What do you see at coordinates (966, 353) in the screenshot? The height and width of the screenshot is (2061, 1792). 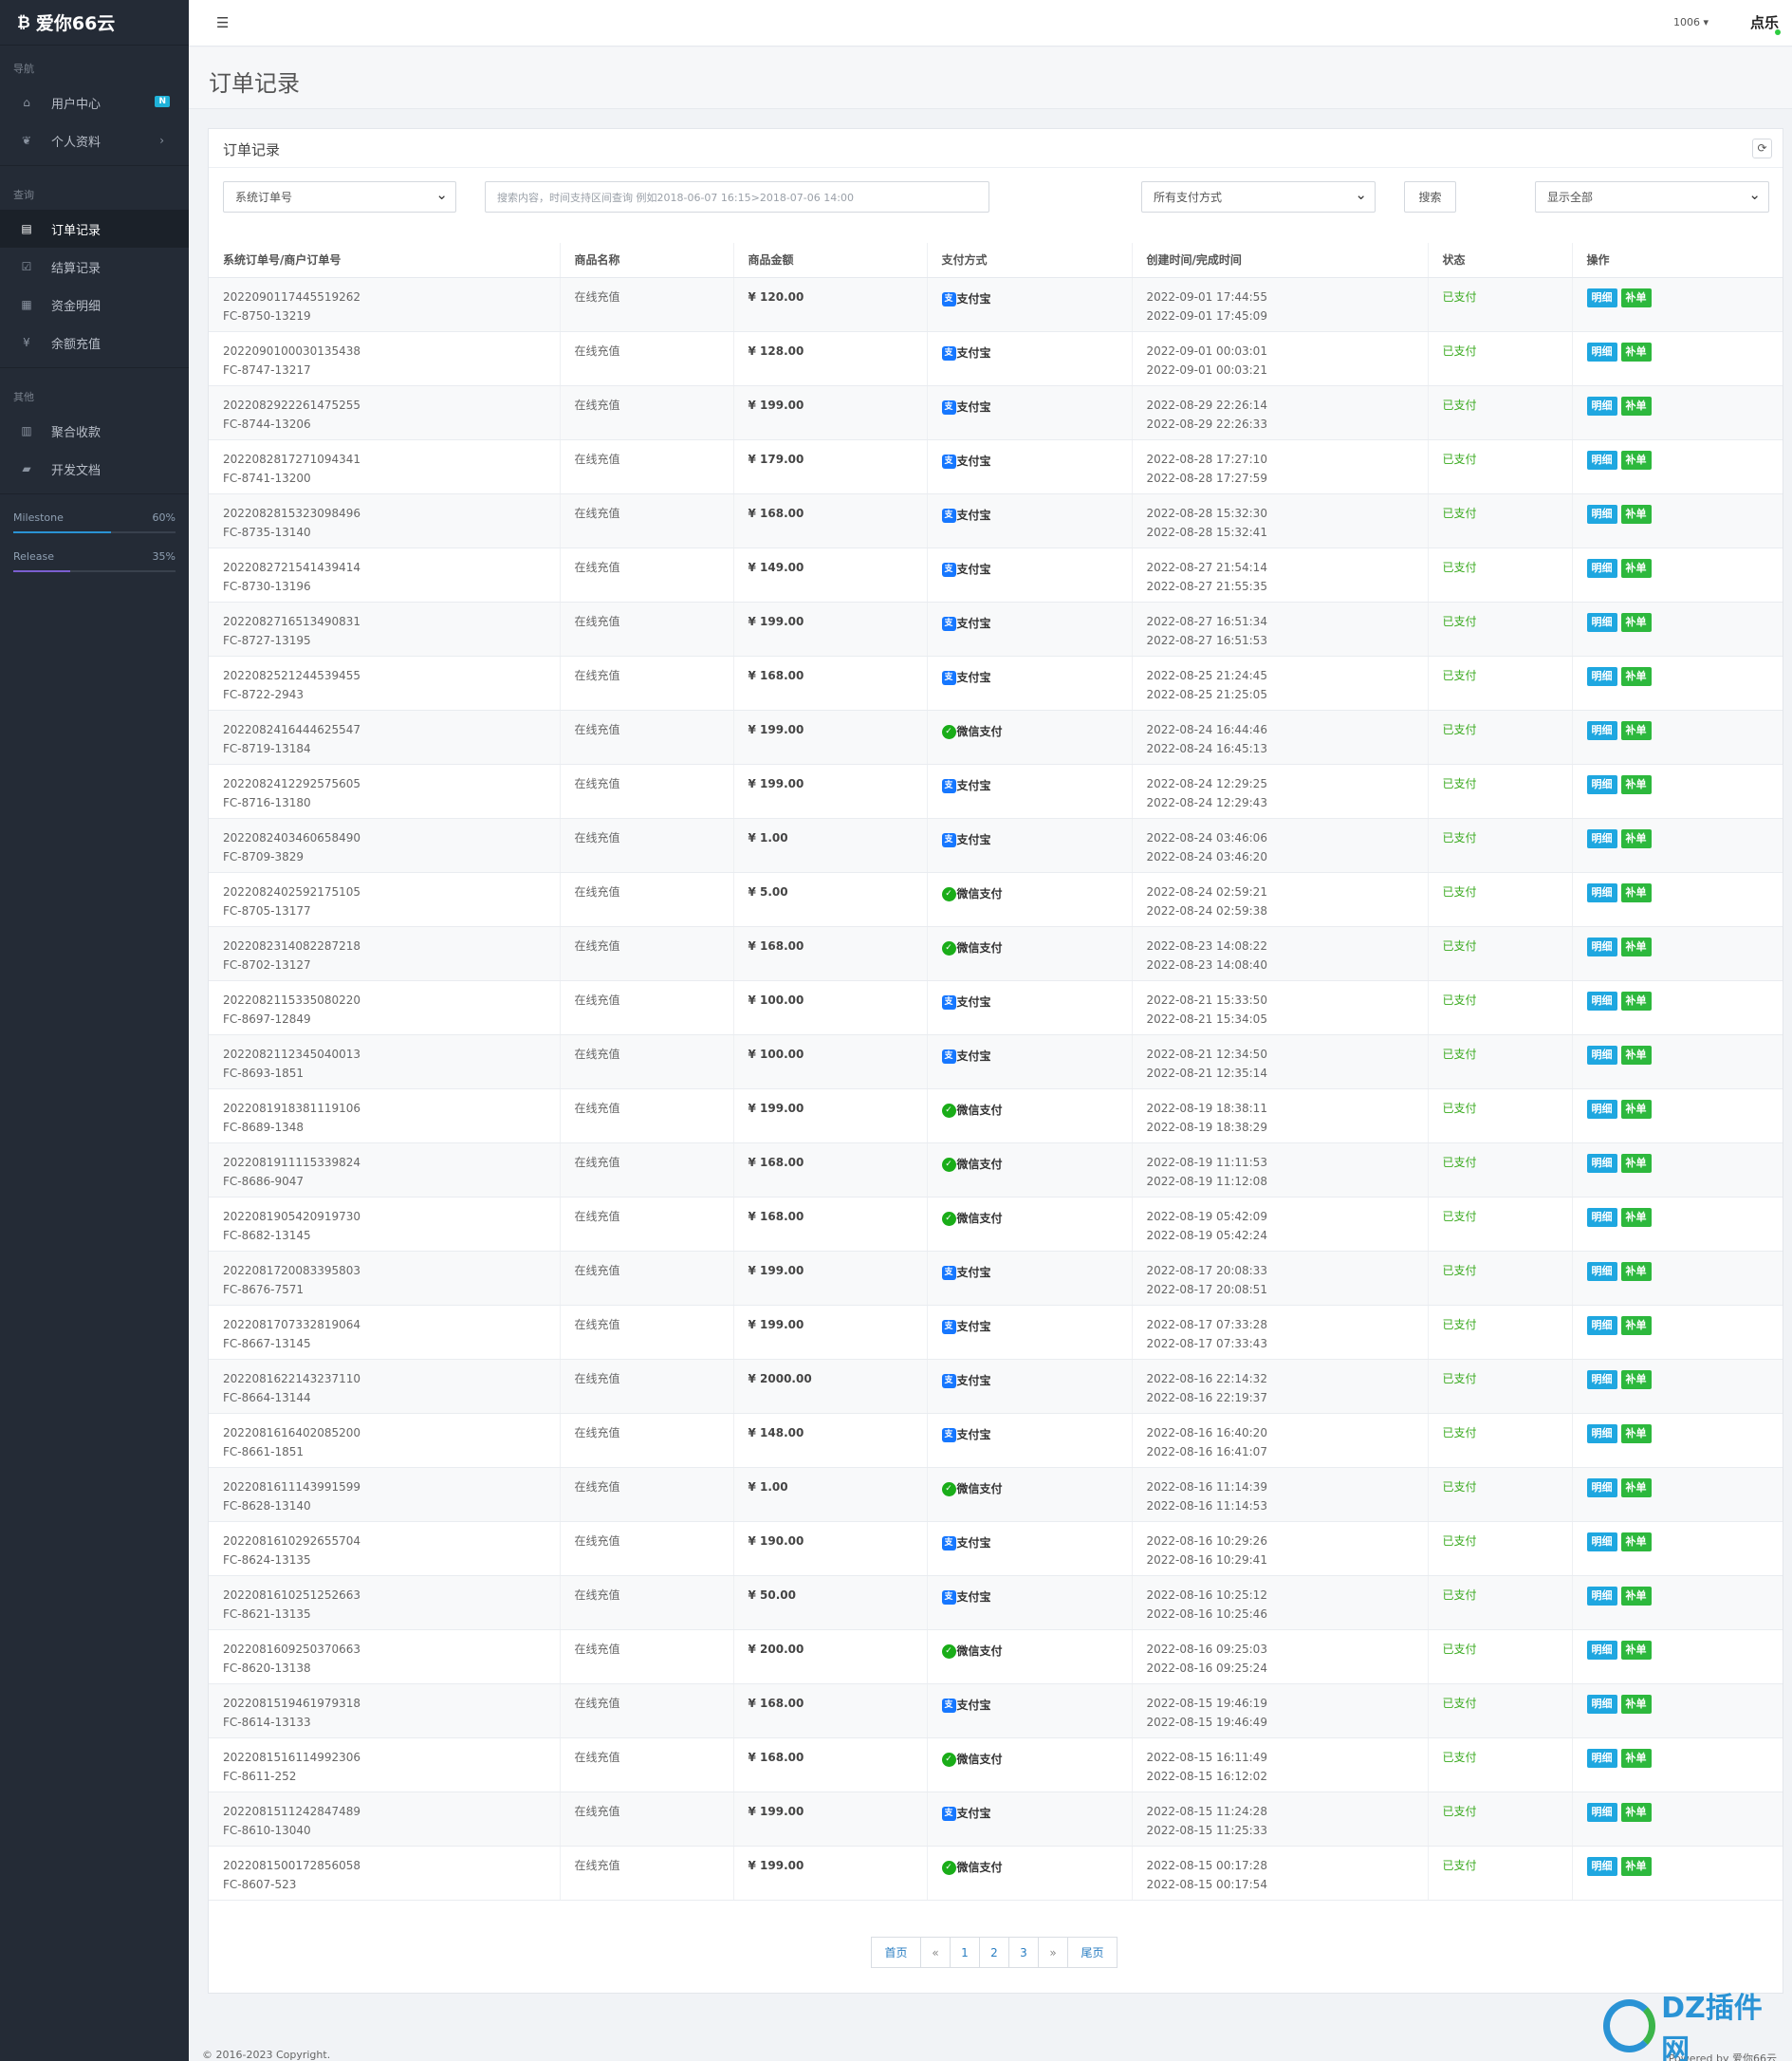 I see `pay-method: 支支付宝` at bounding box center [966, 353].